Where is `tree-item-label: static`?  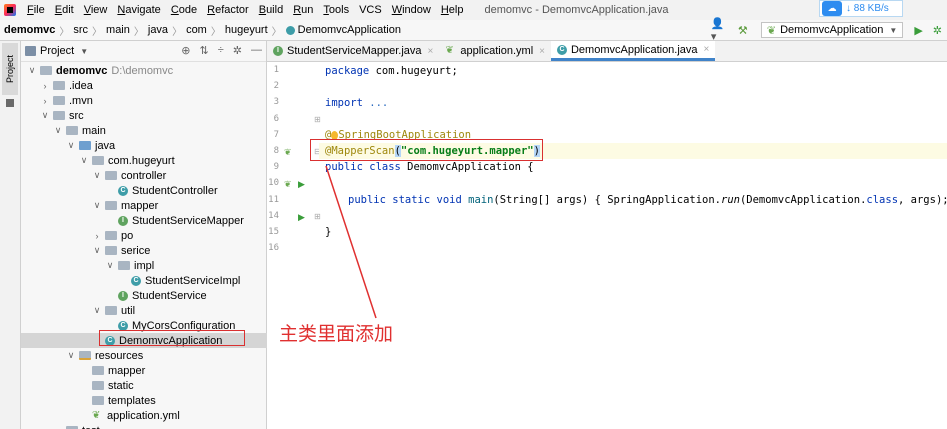 tree-item-label: static is located at coordinates (121, 385).